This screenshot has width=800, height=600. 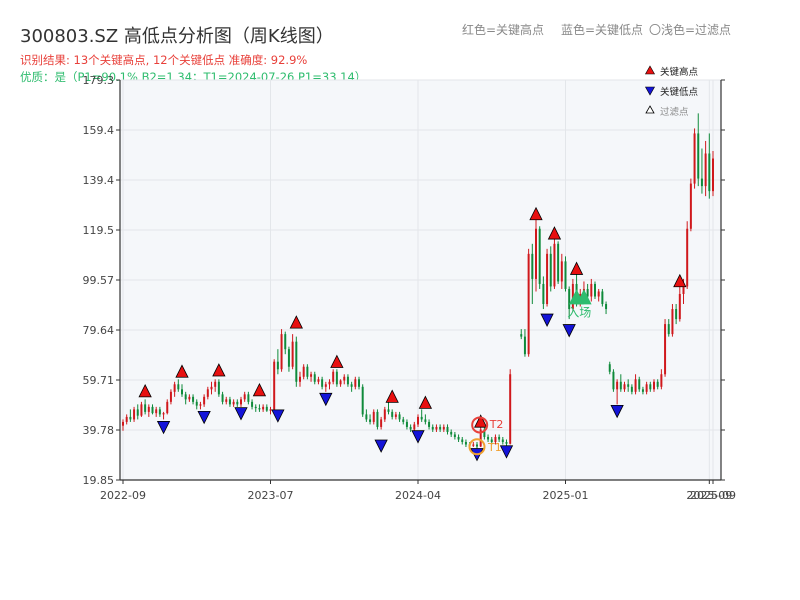 I want to click on y-tick-label: 119.5, so click(x=99, y=230).